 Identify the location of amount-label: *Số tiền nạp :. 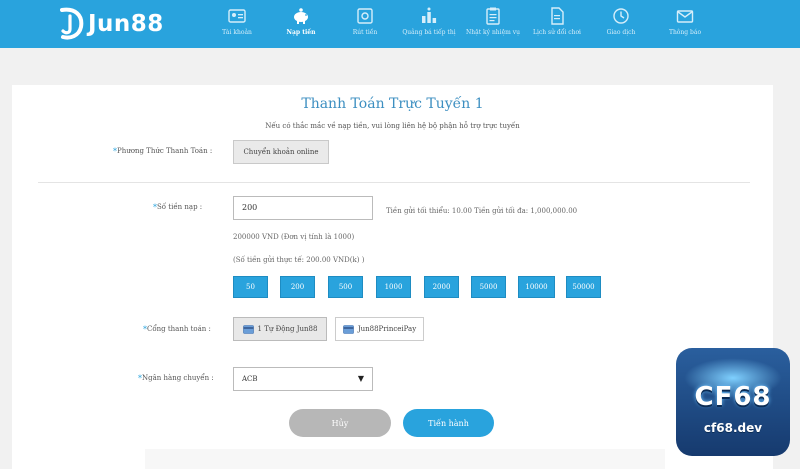
(177, 207).